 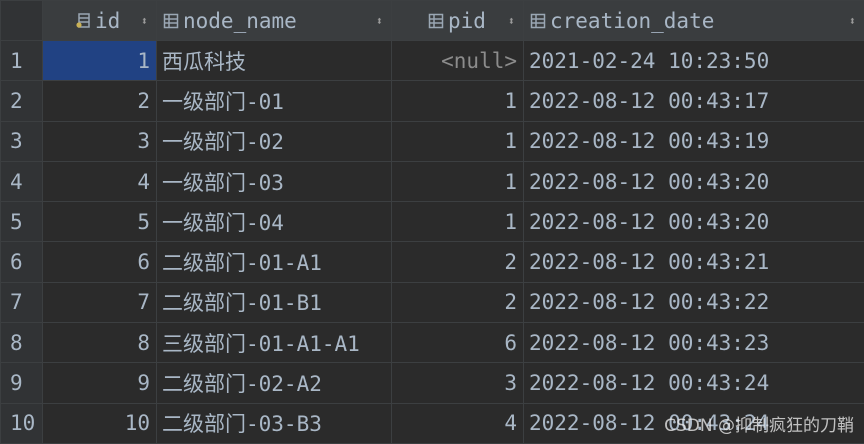 What do you see at coordinates (21, 383) in the screenshot?
I see `row-number: 9` at bounding box center [21, 383].